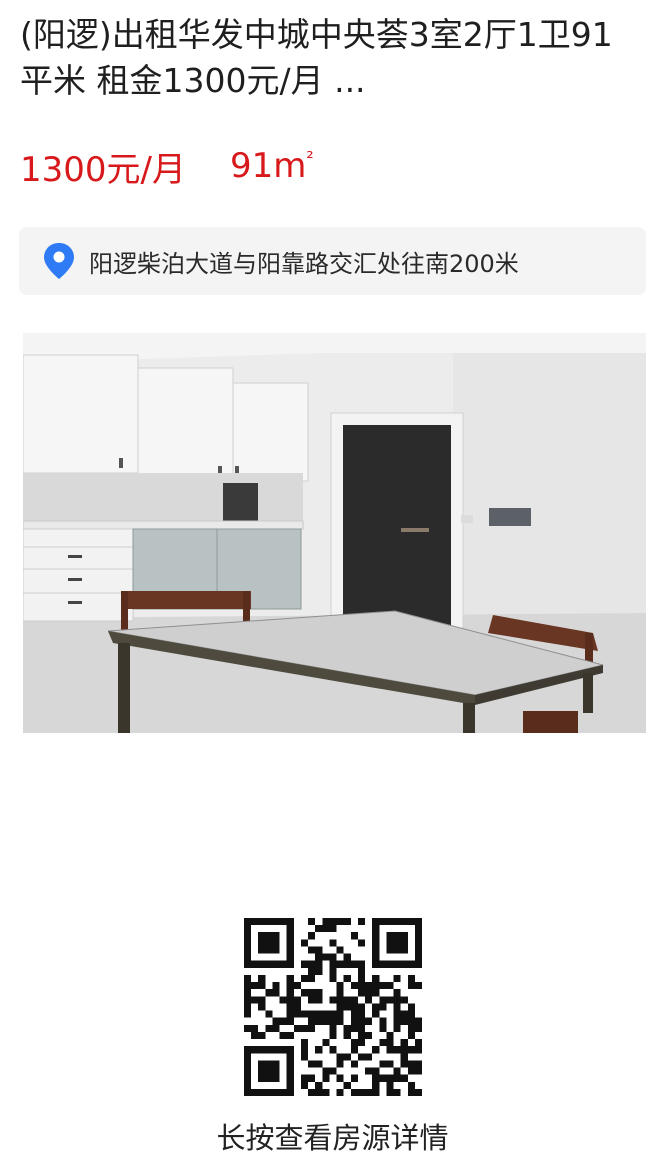 This screenshot has width=665, height=1170. What do you see at coordinates (304, 263) in the screenshot?
I see `address-text: 阳逻柴泊大道与阳靠路交汇处往南200米` at bounding box center [304, 263].